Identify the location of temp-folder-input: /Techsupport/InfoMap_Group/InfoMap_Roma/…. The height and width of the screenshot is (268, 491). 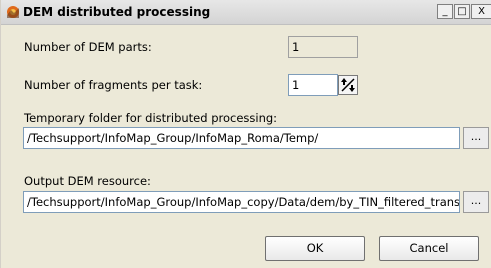
(241, 138).